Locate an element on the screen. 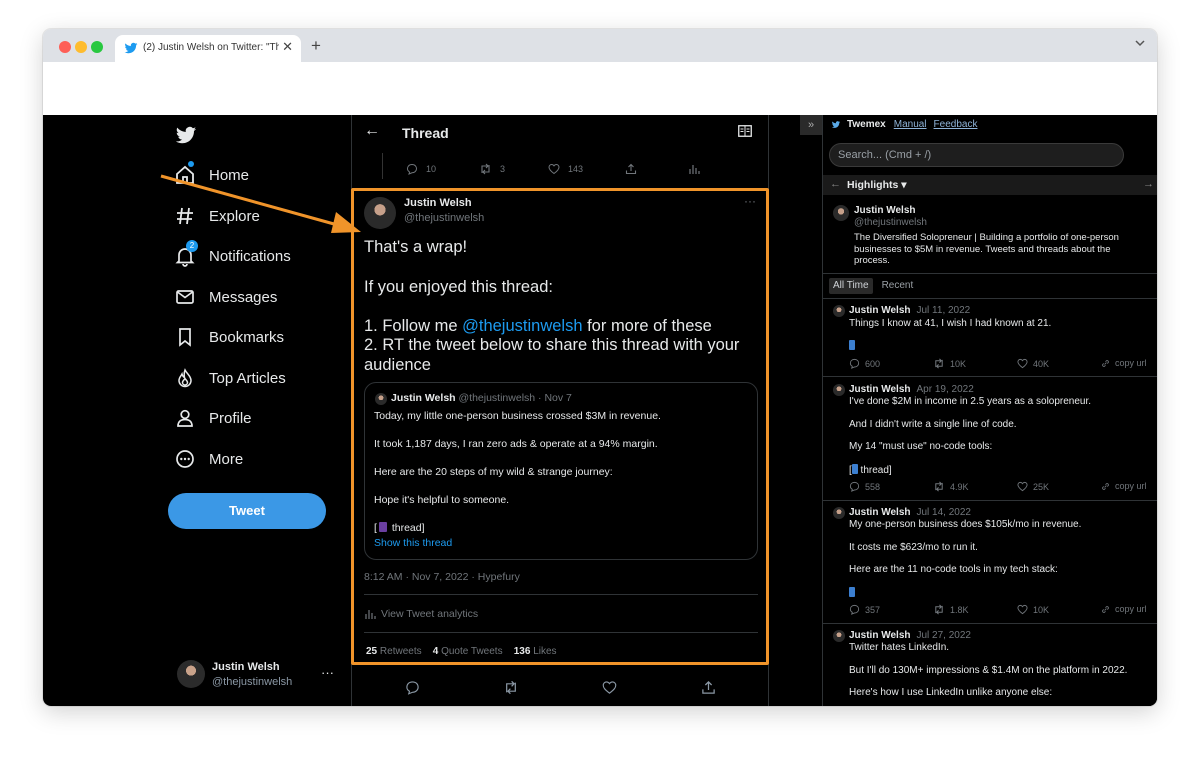  account-handle: @thejustinwelsh is located at coordinates (252, 682).